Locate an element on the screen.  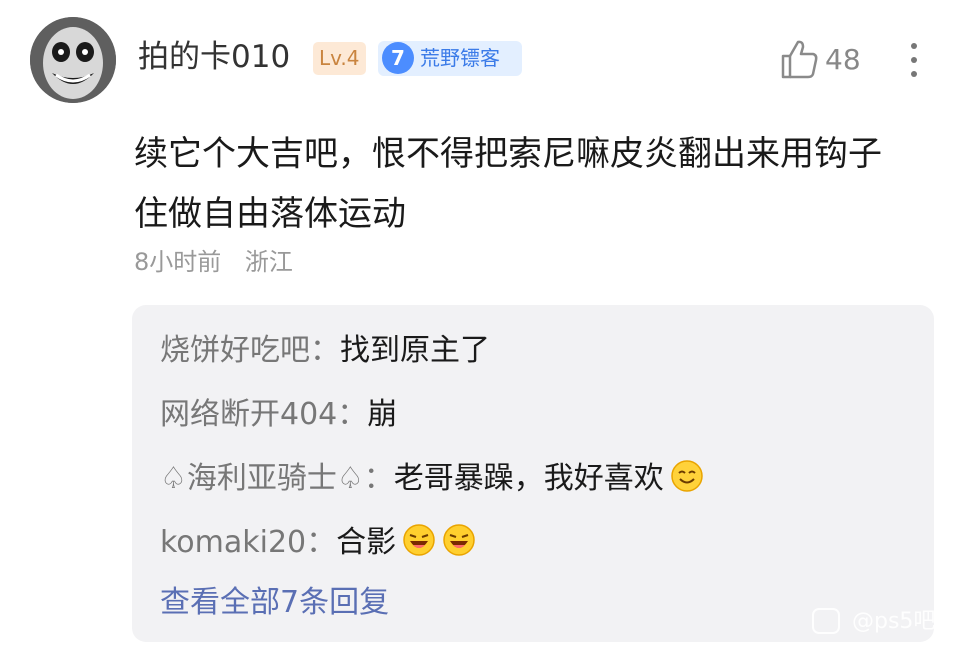
comment-location: 浙江 is located at coordinates (268, 262).